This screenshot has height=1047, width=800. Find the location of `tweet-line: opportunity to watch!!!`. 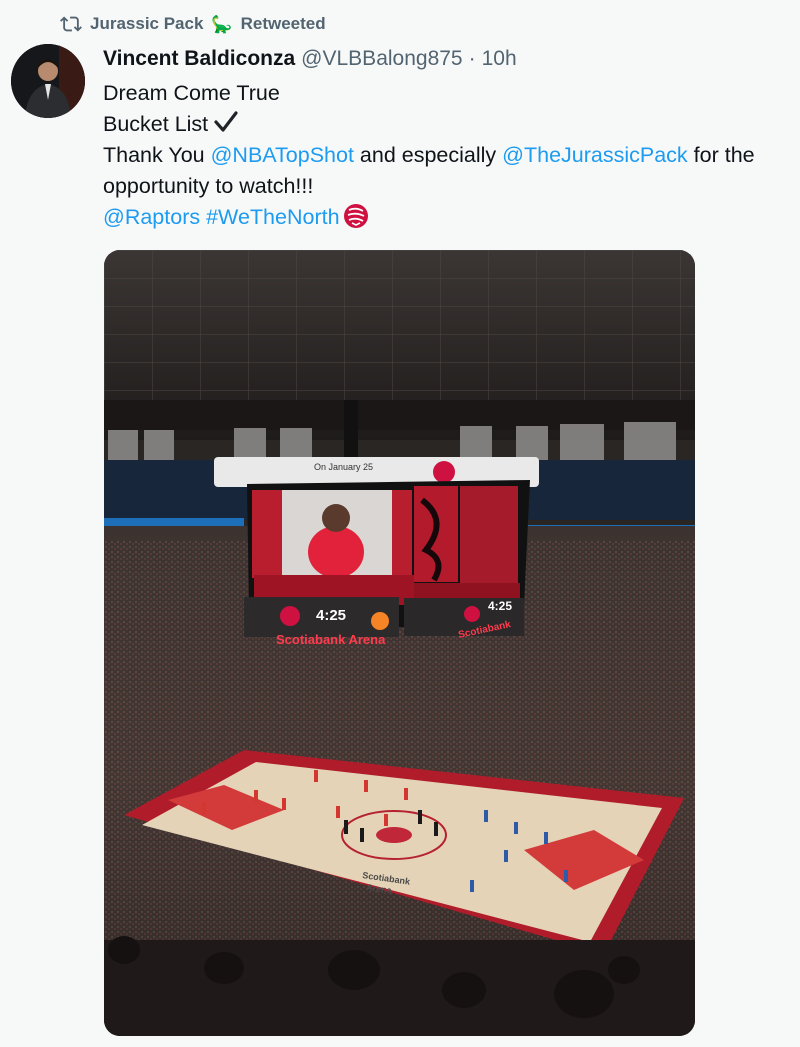

tweet-line: opportunity to watch!!! is located at coordinates (208, 186).